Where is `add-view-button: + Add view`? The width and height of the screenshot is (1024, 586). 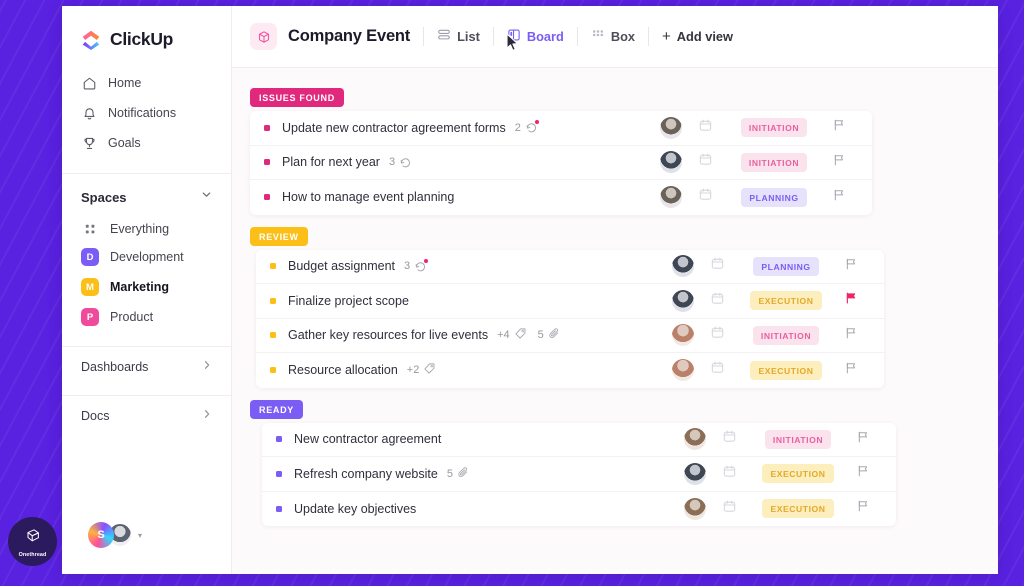 add-view-button: + Add view is located at coordinates (697, 36).